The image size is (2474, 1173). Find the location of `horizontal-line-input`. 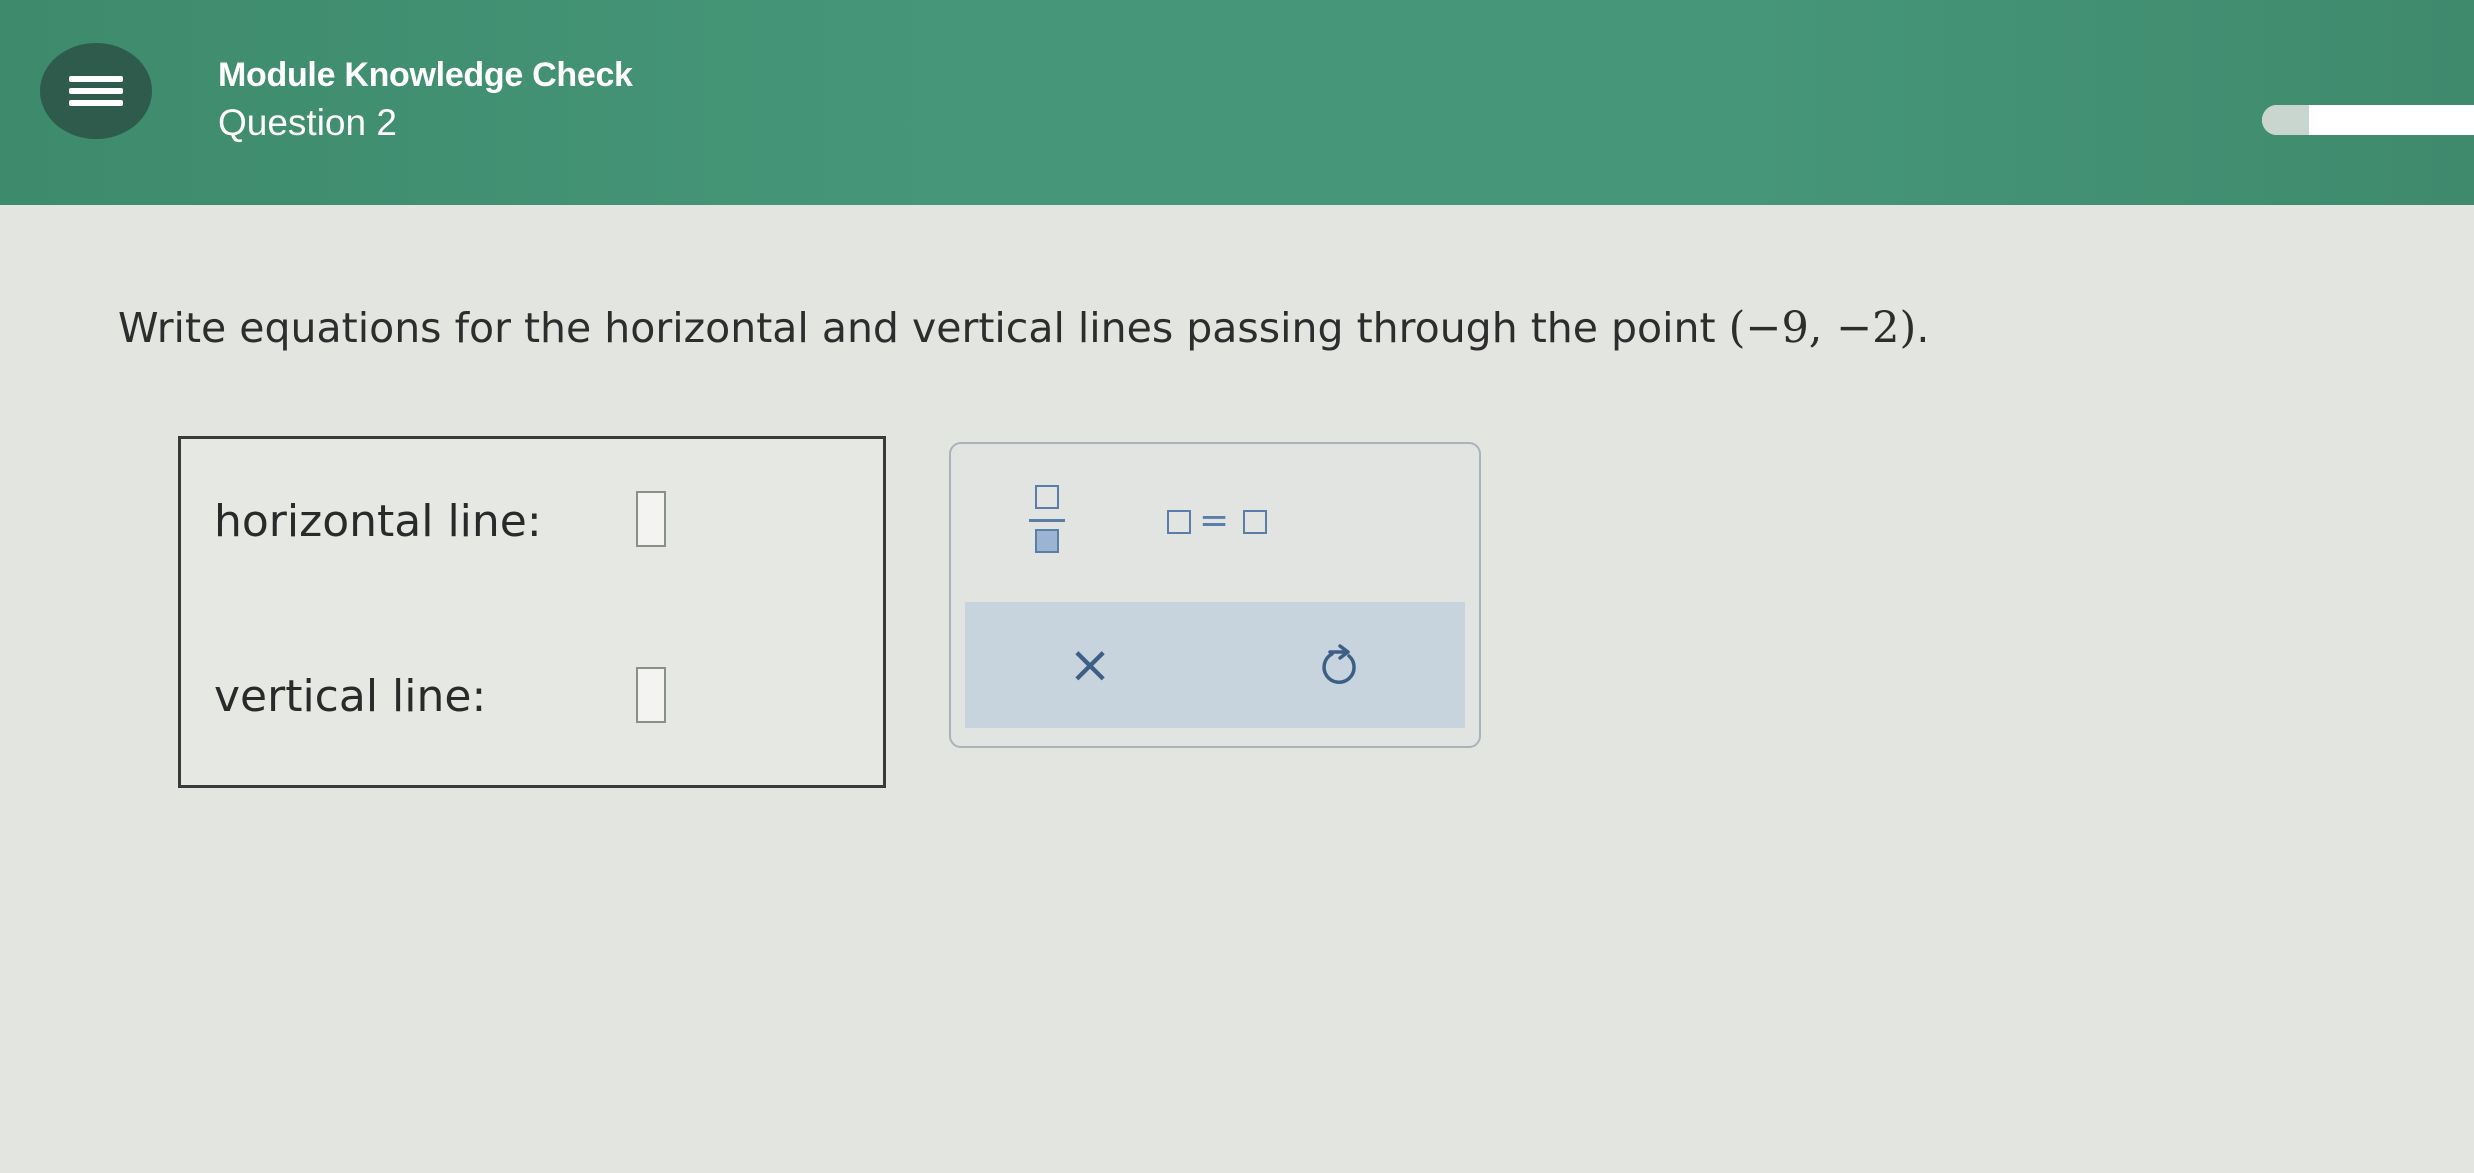

horizontal-line-input is located at coordinates (651, 519).